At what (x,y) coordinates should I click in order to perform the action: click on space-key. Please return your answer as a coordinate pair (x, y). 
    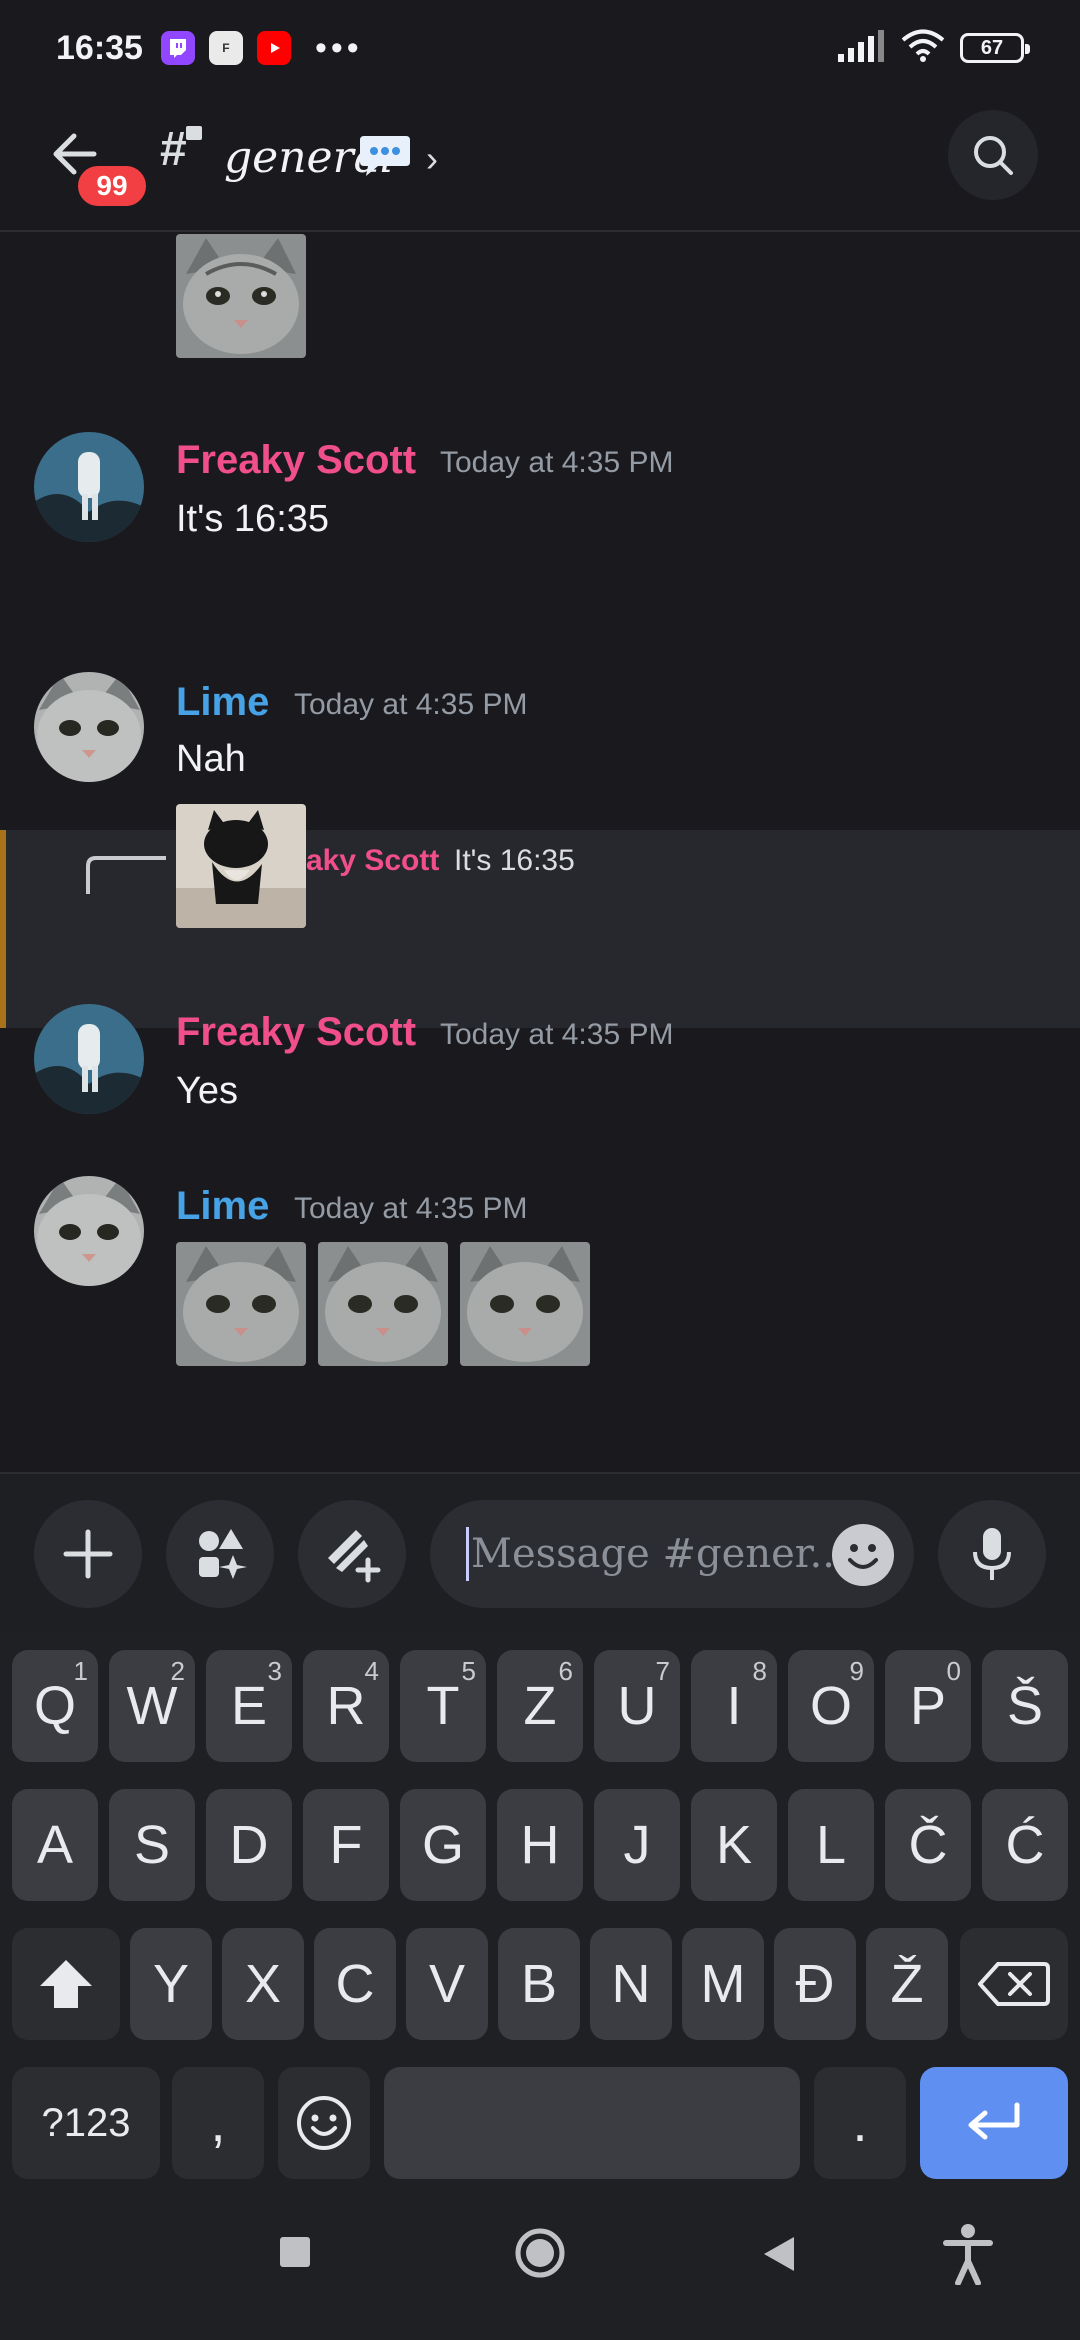
    Looking at the image, I should click on (592, 2123).